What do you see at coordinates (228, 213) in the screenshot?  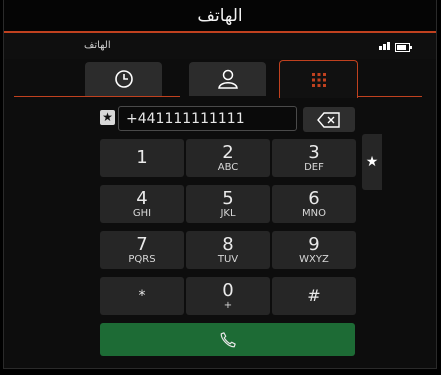 I see `key-letters: JKL` at bounding box center [228, 213].